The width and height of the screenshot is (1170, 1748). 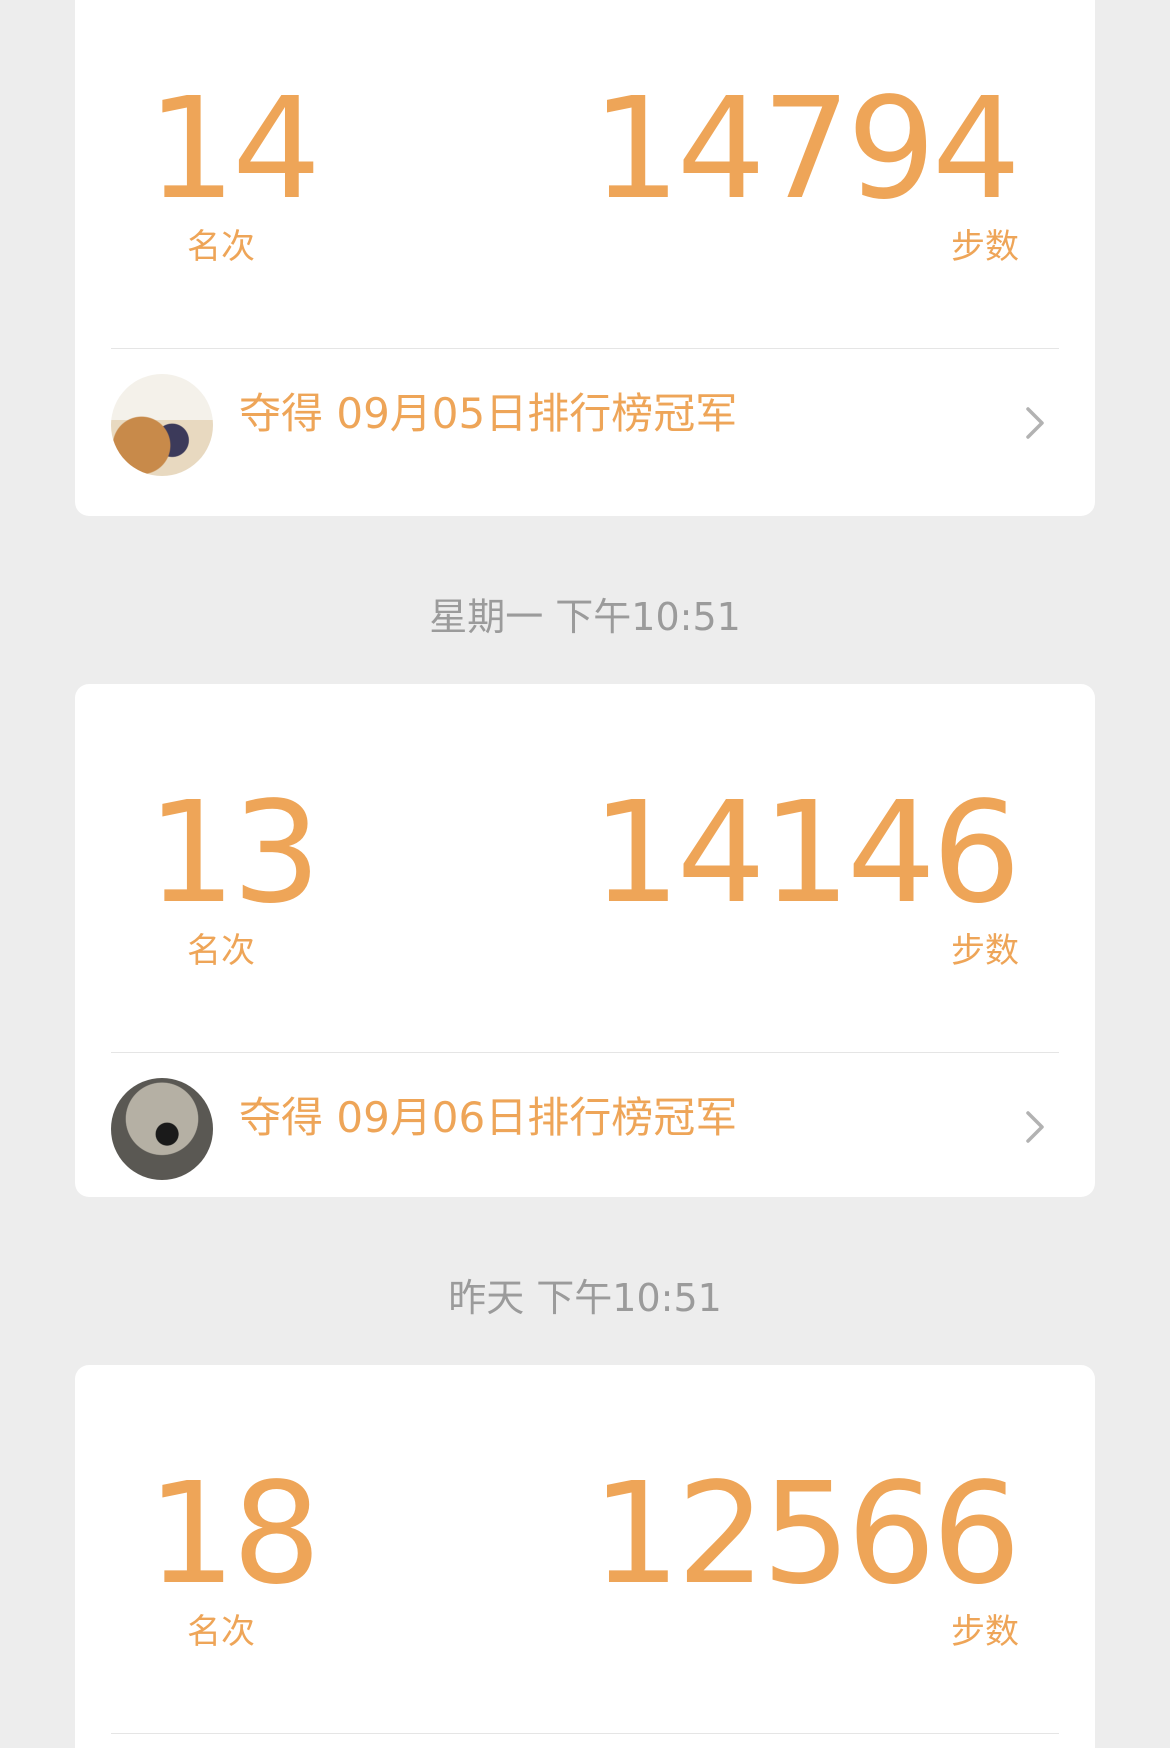 I want to click on champion-text: 夺得 09月05日排行榜冠军, so click(x=488, y=413).